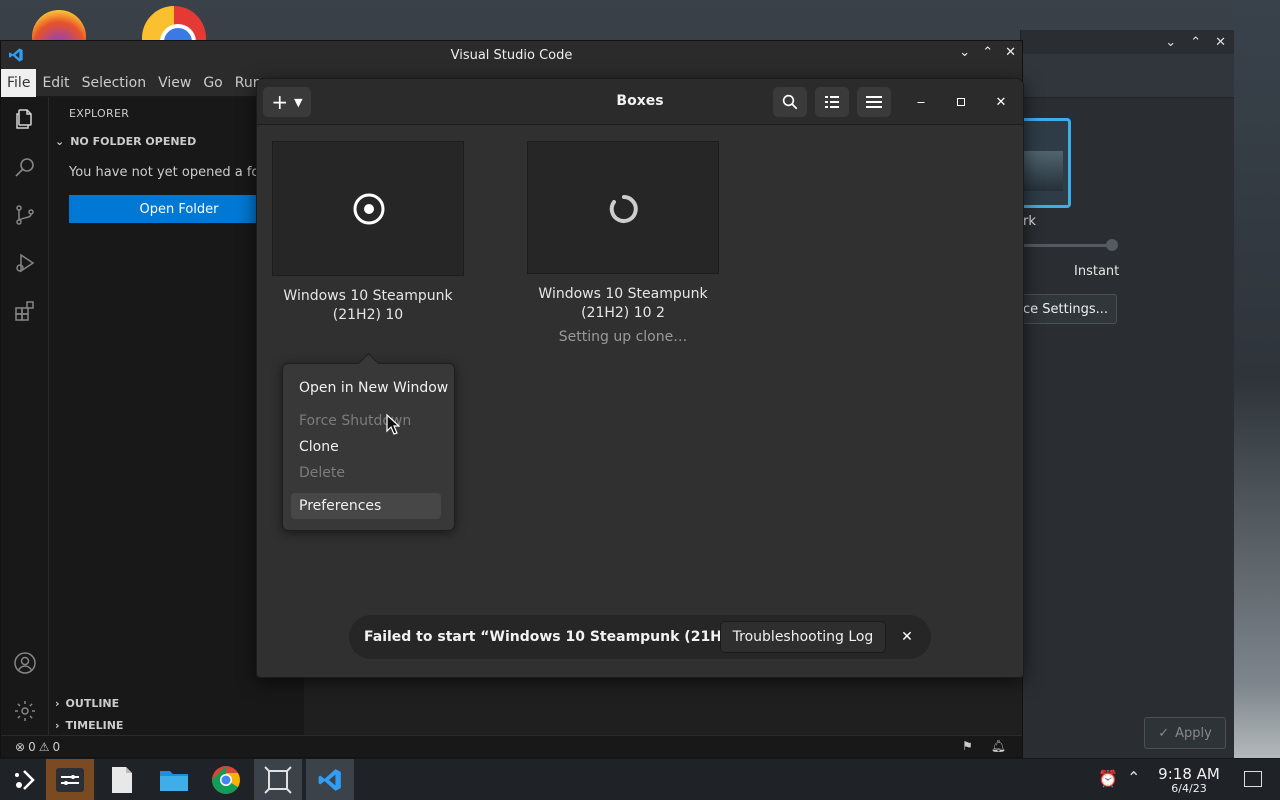 The height and width of the screenshot is (800, 1280). What do you see at coordinates (368, 315) in the screenshot?
I see `vm-name-line2: (21H2) 10` at bounding box center [368, 315].